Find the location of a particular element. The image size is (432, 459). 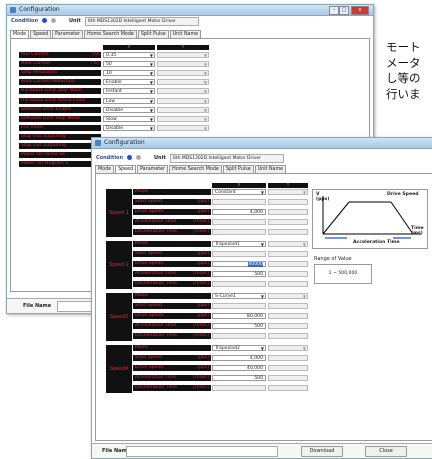

range-label: Range of Value is located at coordinates (333, 259).